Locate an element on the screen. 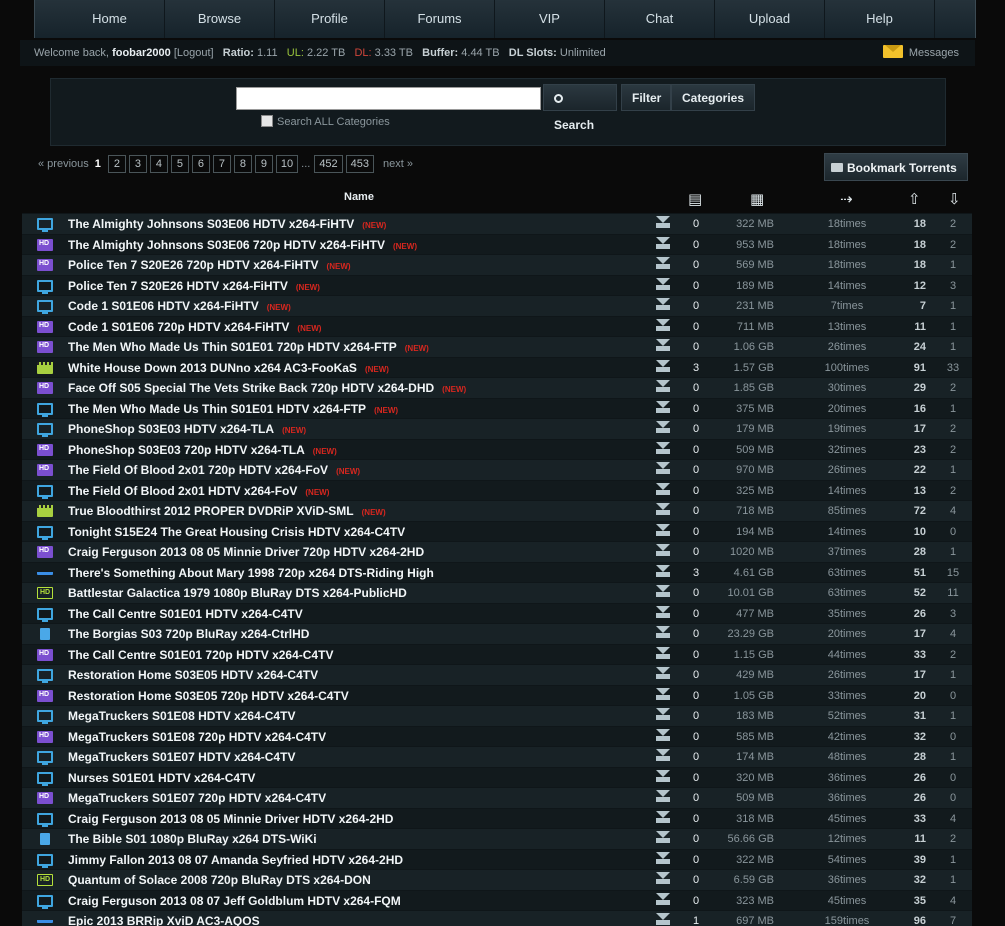 The image size is (1005, 926). nav-browse: Browse is located at coordinates (220, 19).